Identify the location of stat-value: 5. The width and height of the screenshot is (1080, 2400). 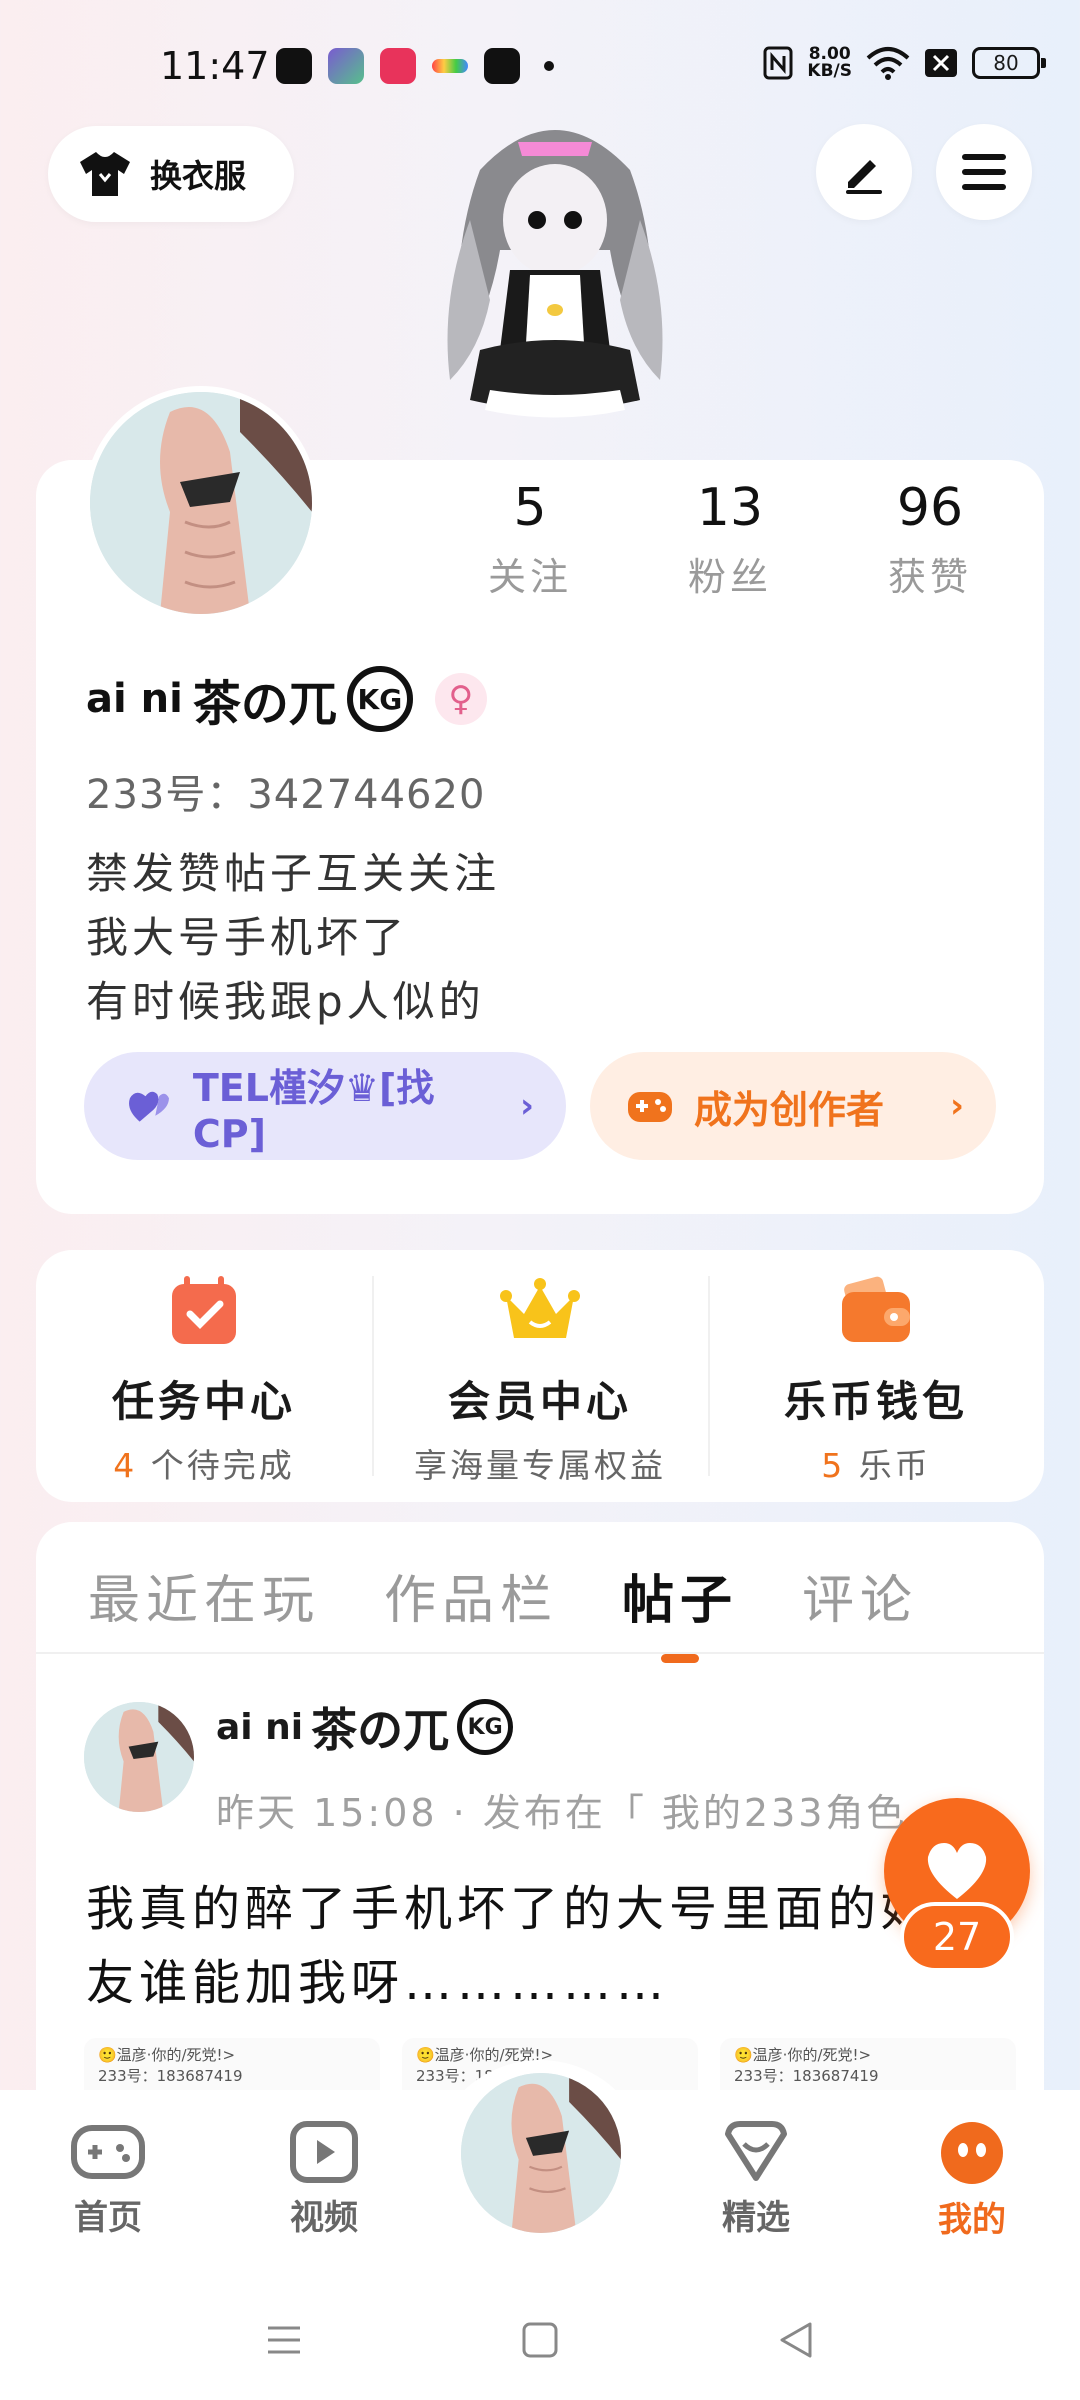
(530, 508).